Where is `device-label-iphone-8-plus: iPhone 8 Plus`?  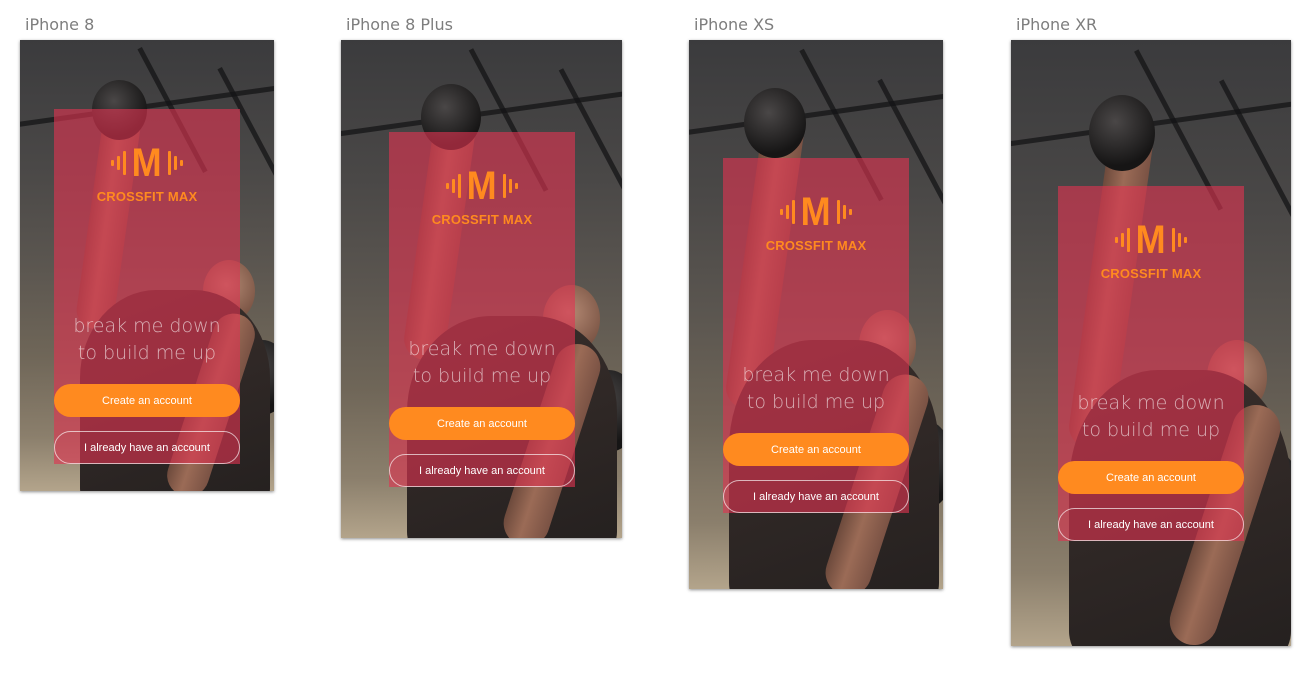 device-label-iphone-8-plus: iPhone 8 Plus is located at coordinates (399, 24).